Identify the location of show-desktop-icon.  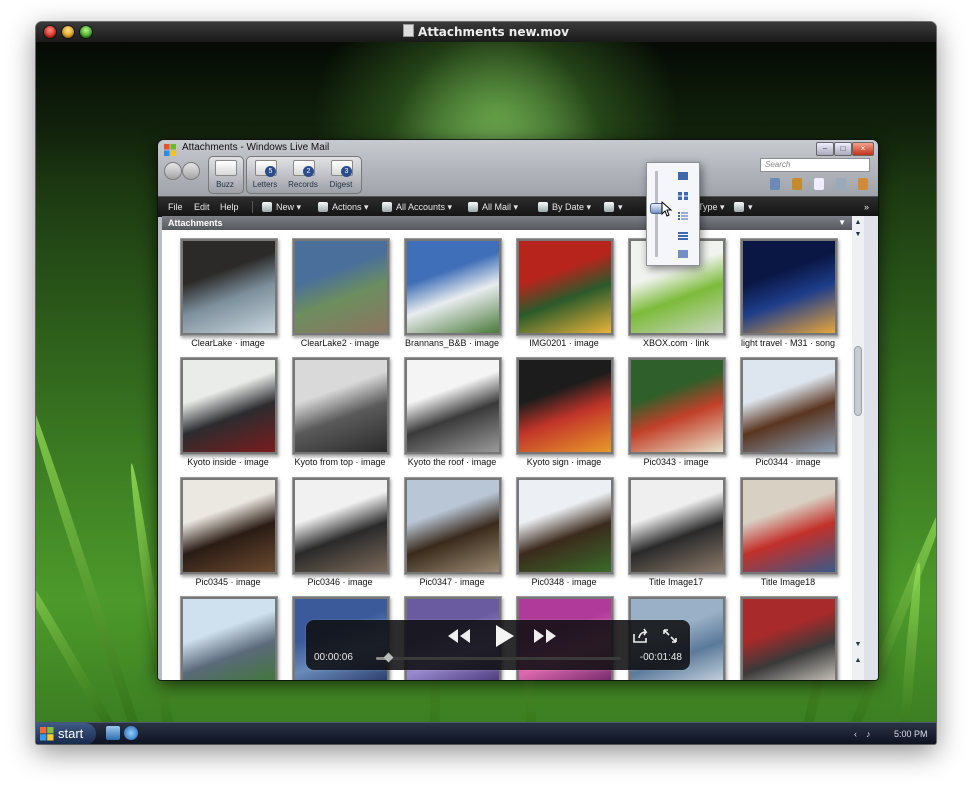
(113, 733).